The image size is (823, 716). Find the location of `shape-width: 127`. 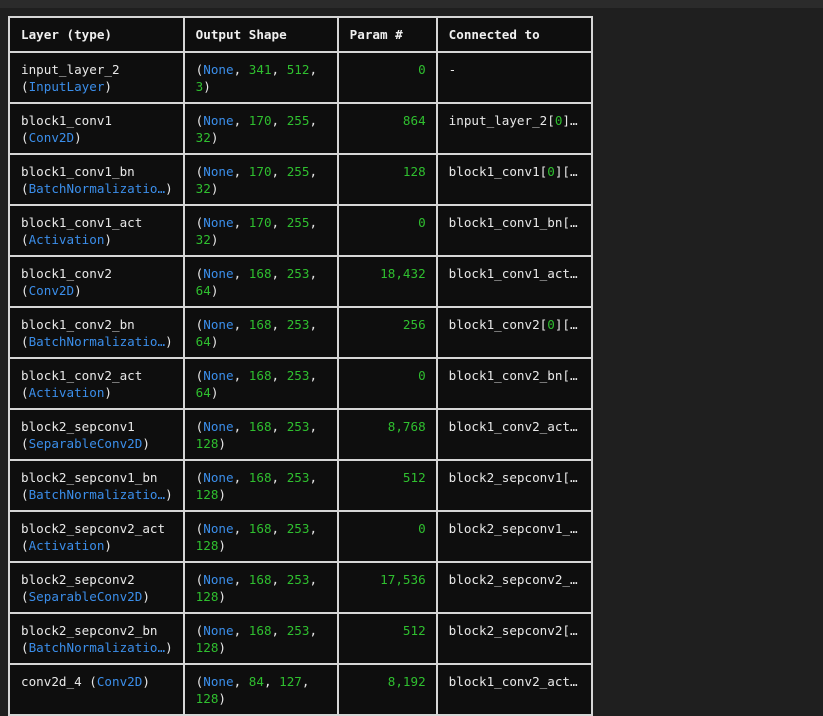

shape-width: 127 is located at coordinates (290, 681).